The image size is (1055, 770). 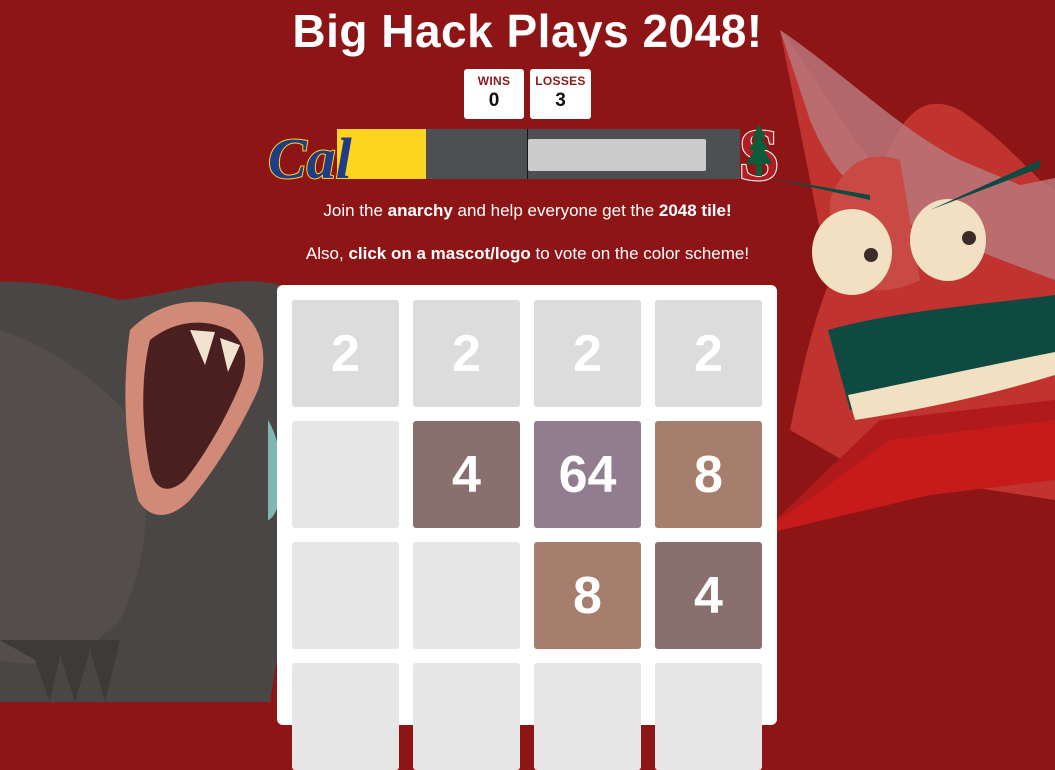 What do you see at coordinates (560, 81) in the screenshot?
I see `losses-label: LOSSES` at bounding box center [560, 81].